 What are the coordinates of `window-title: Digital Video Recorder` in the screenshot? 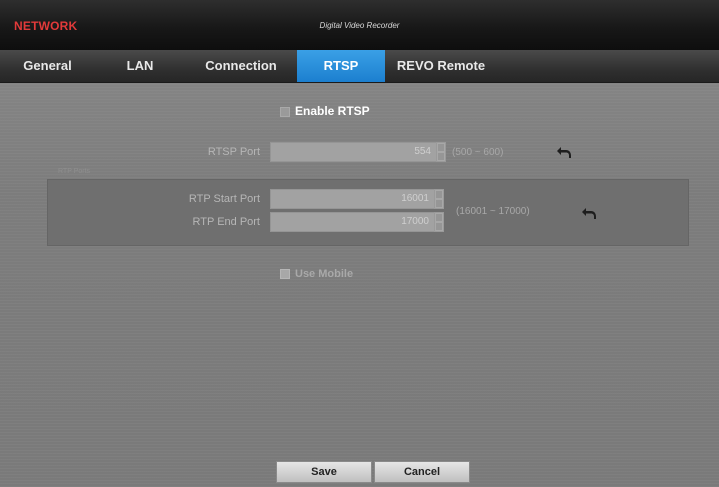 It's located at (359, 25).